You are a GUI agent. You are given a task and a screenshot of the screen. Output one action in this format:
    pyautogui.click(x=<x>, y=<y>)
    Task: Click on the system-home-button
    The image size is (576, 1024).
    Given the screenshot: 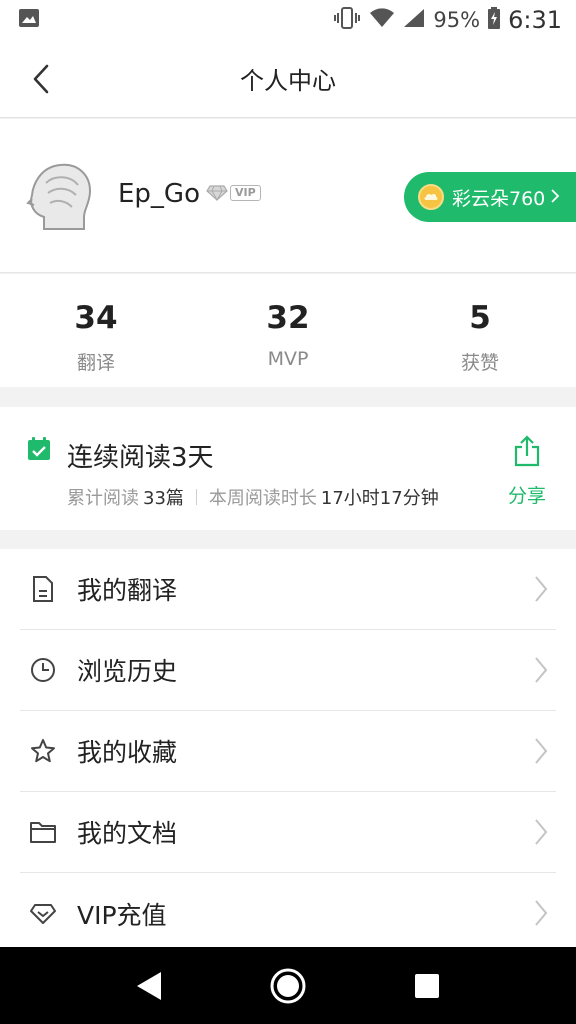 What is the action you would take?
    pyautogui.click(x=288, y=986)
    